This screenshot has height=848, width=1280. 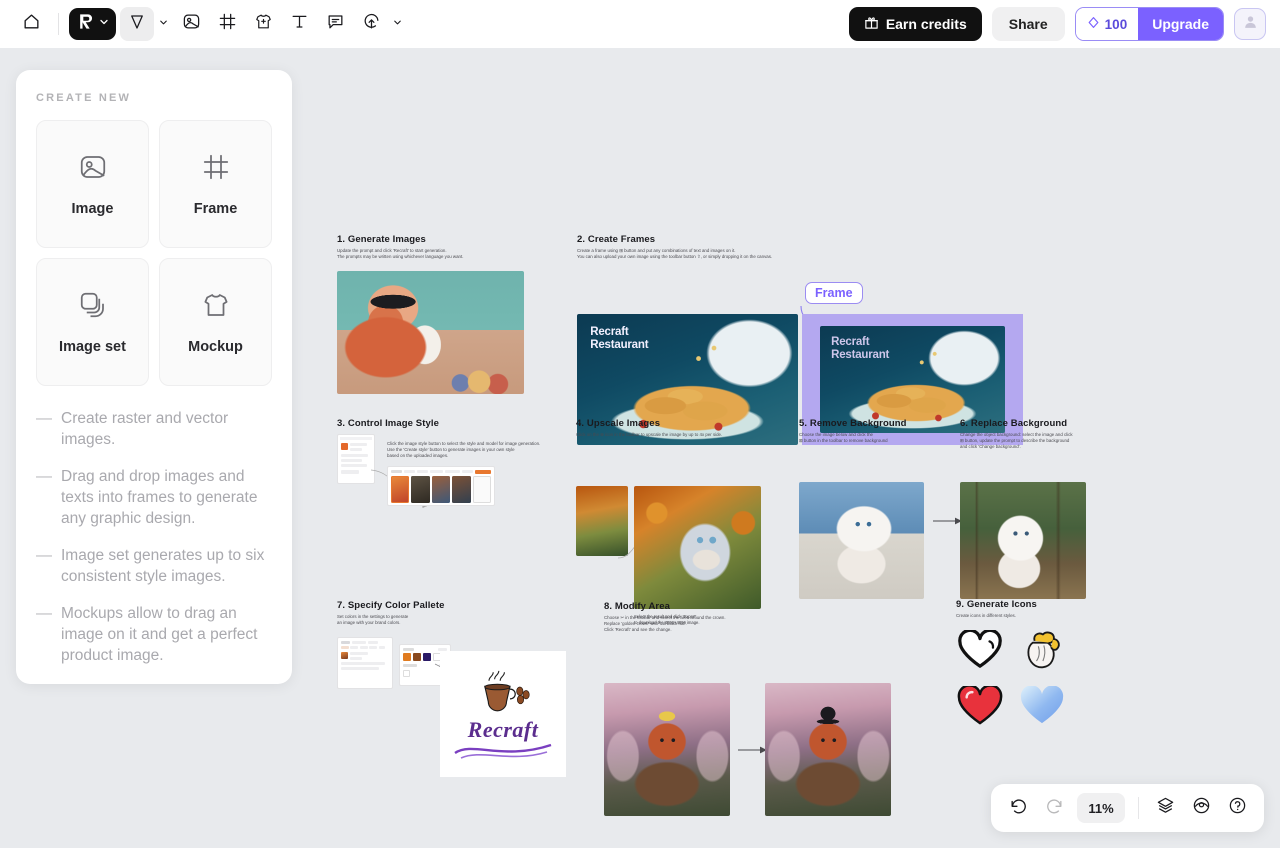 I want to click on toolbar-divider, so click(x=58, y=24).